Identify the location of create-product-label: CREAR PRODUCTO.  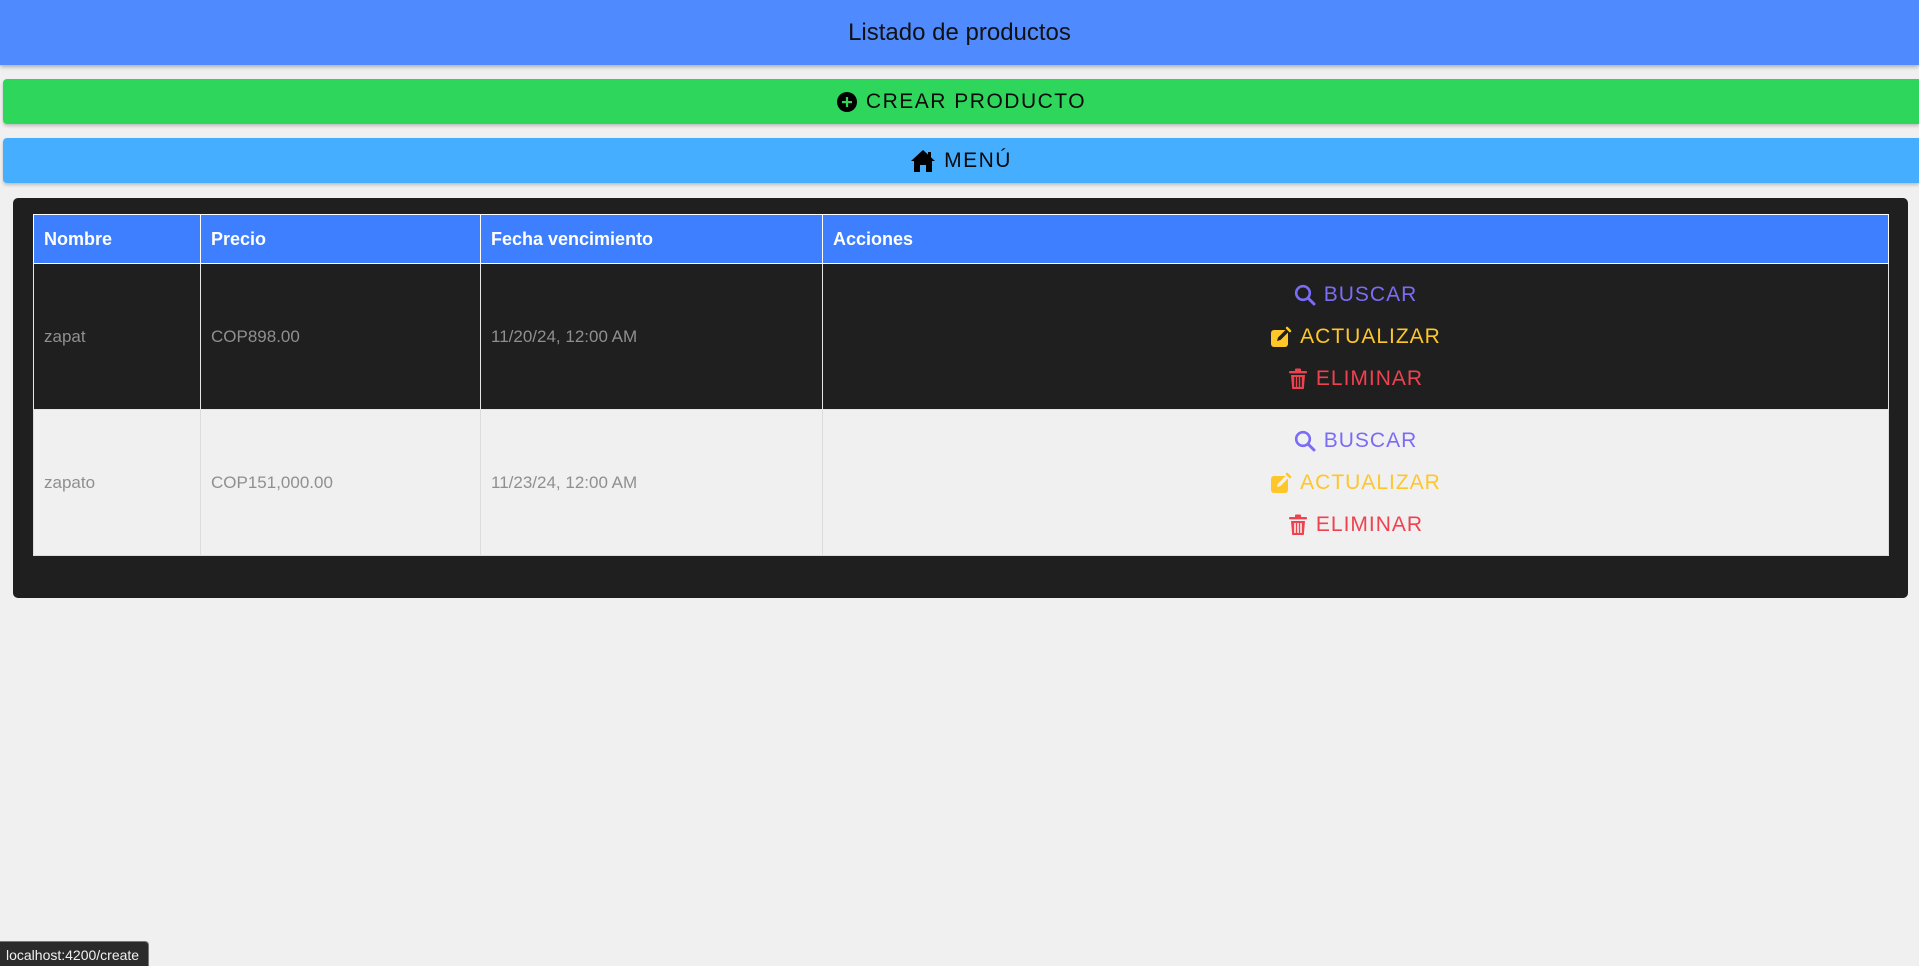
(976, 101).